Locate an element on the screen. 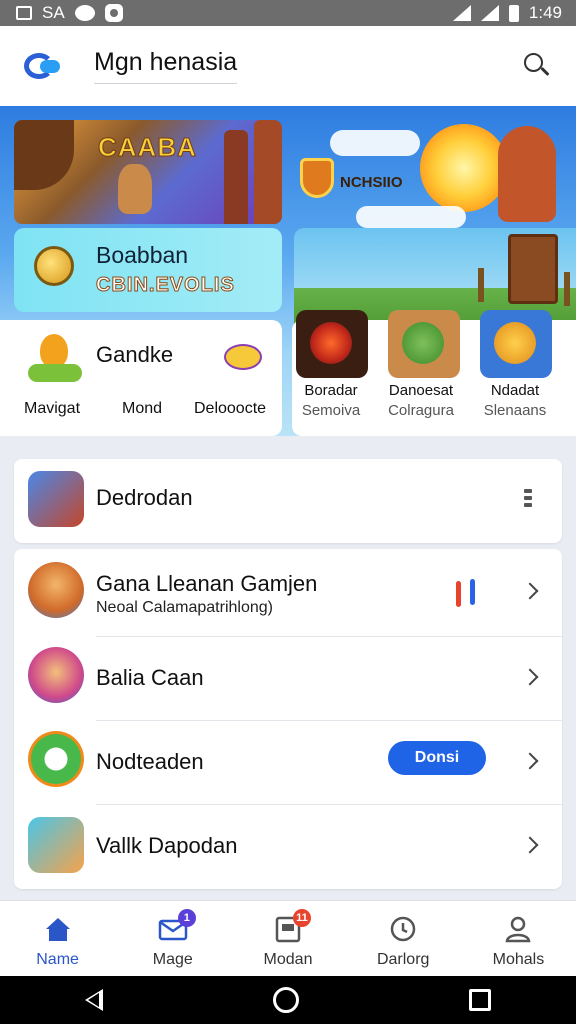 The width and height of the screenshot is (576, 1024). campfire-icon is located at coordinates (55, 359).